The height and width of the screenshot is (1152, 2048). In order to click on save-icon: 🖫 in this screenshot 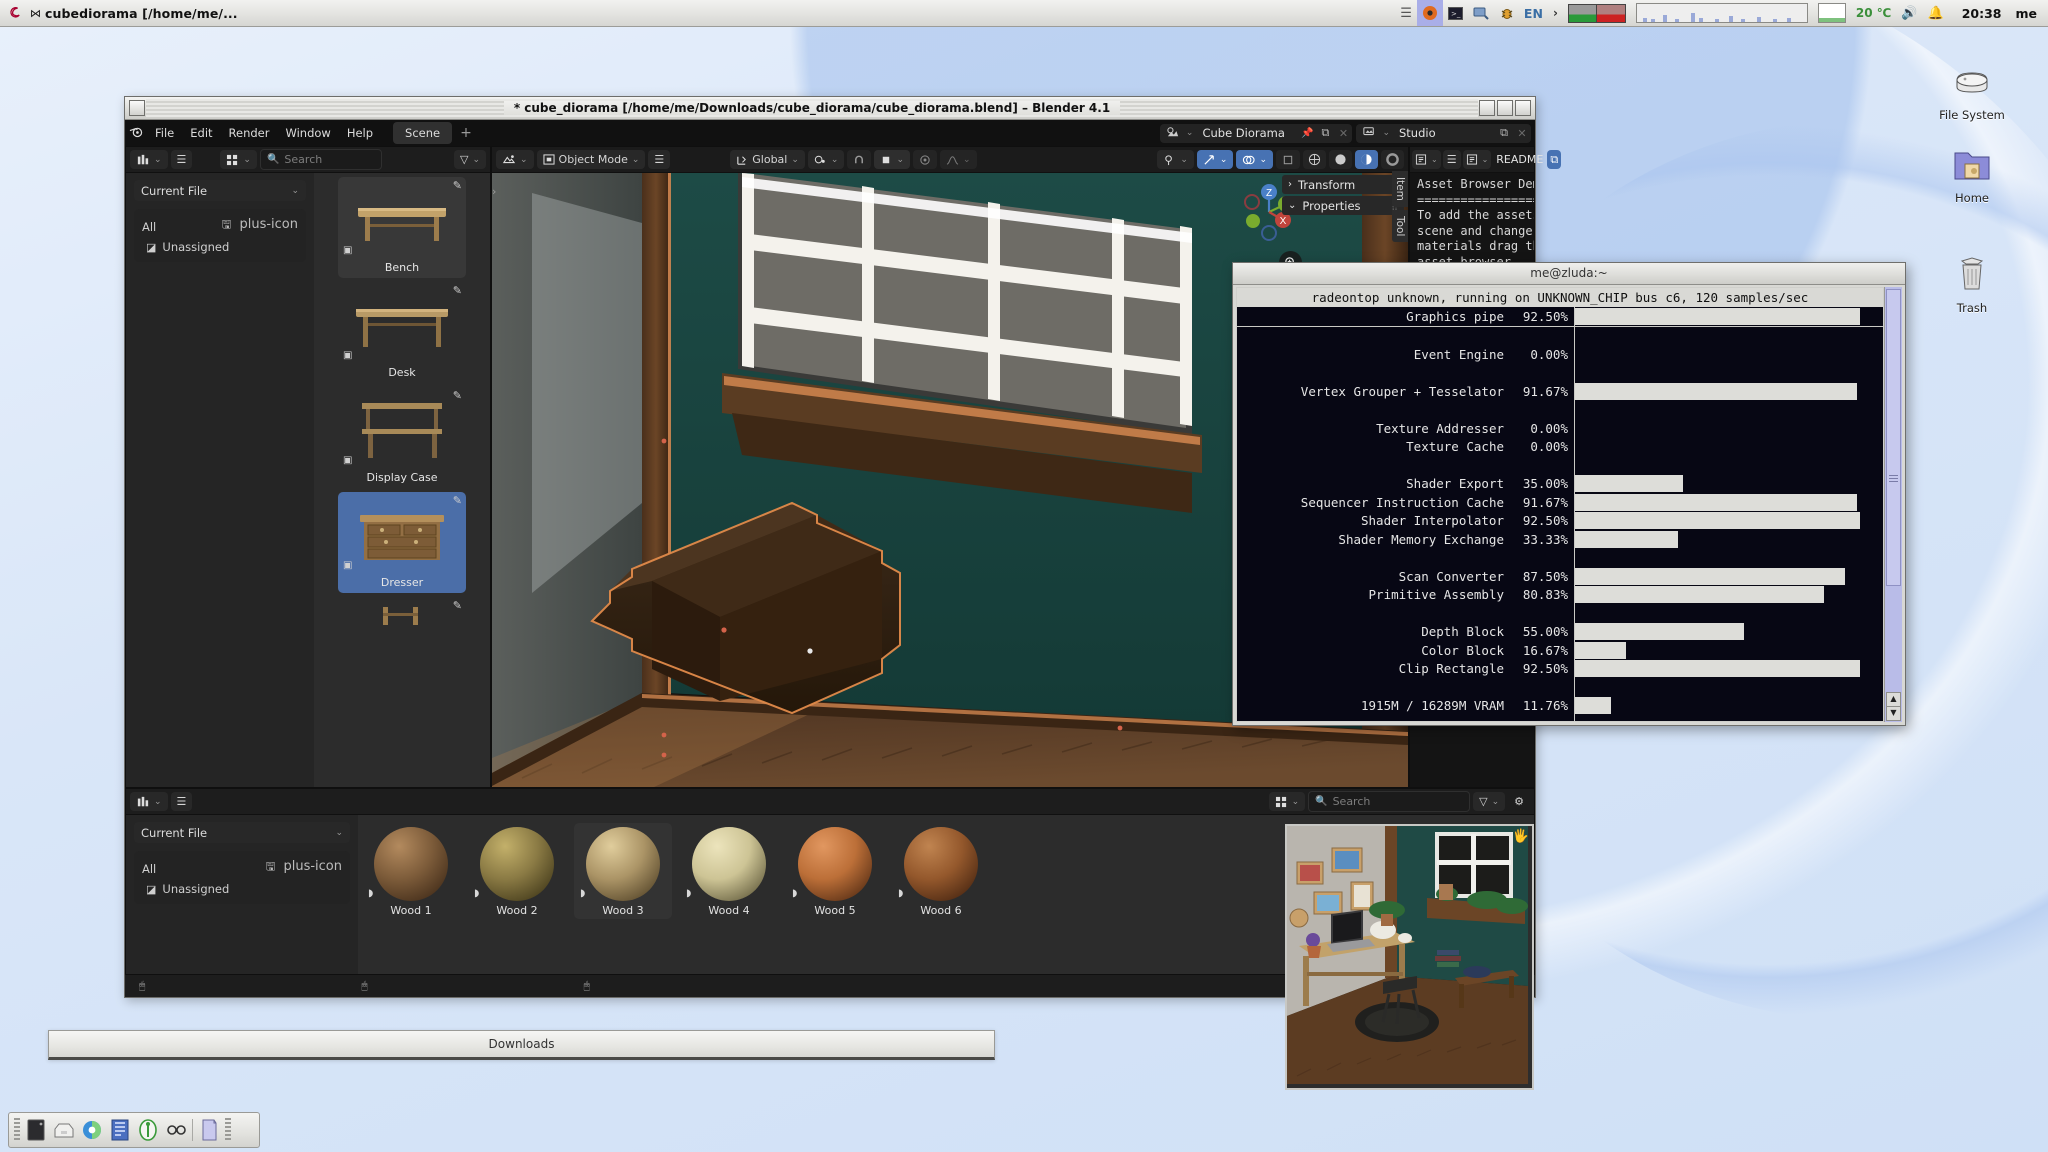, I will do `click(271, 868)`.